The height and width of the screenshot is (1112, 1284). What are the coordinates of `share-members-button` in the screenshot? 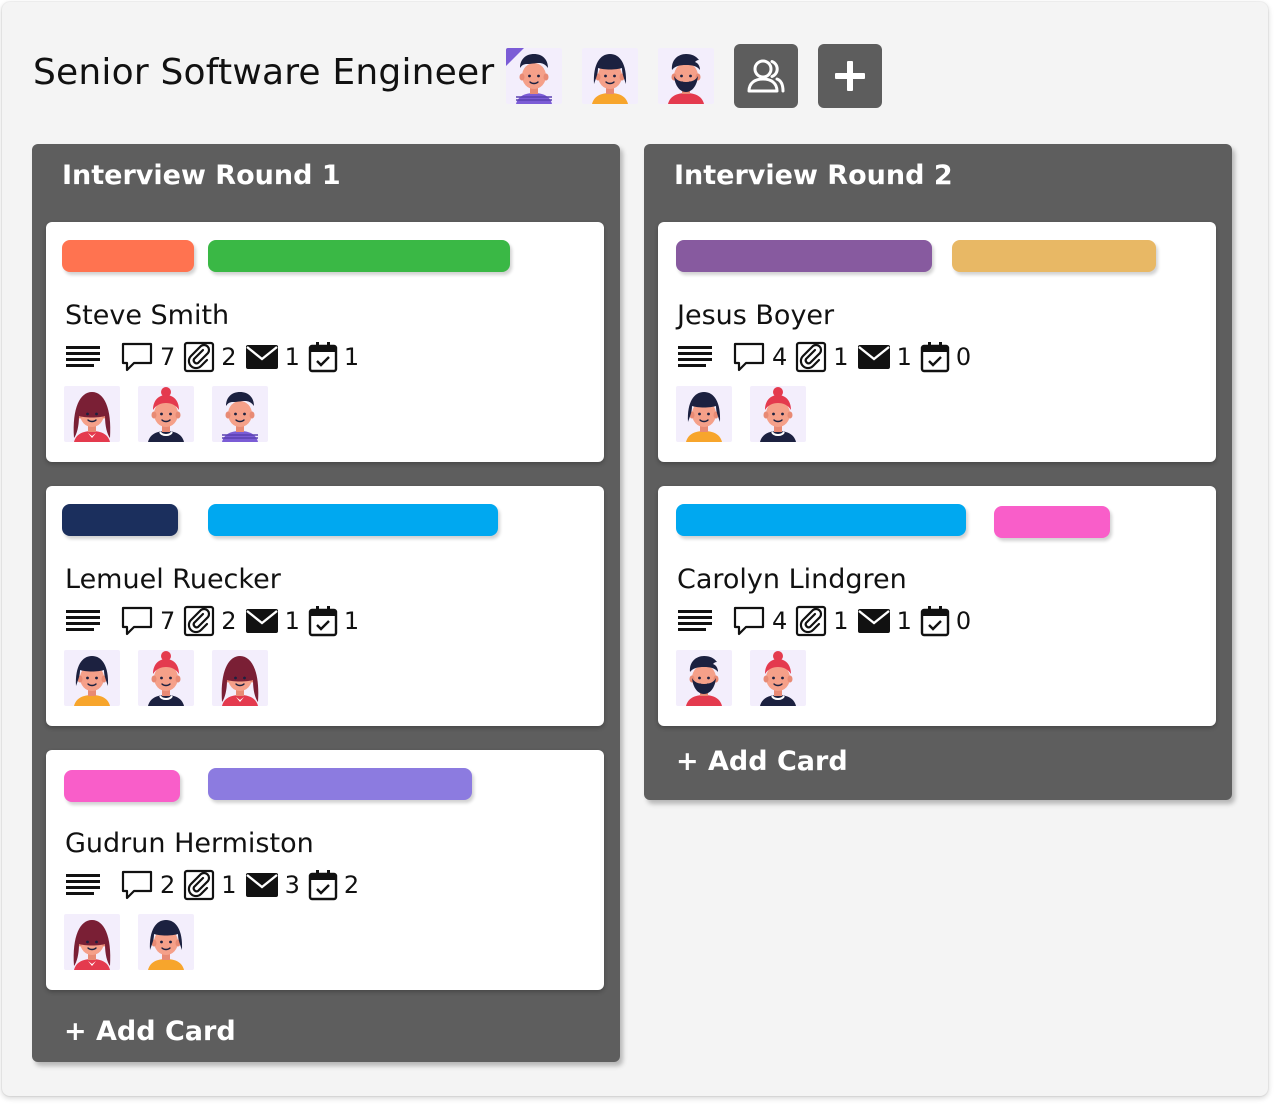 It's located at (766, 76).